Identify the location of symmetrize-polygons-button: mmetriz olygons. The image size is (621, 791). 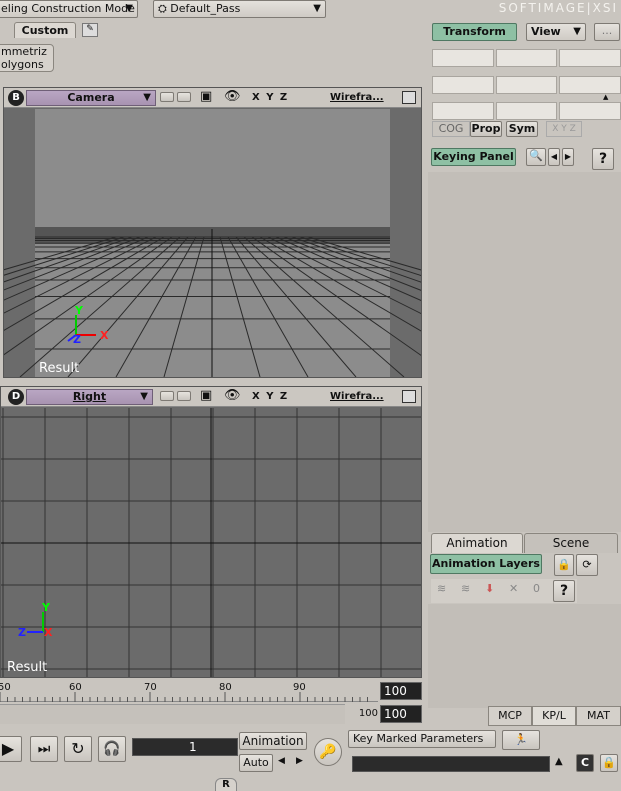
(27, 58).